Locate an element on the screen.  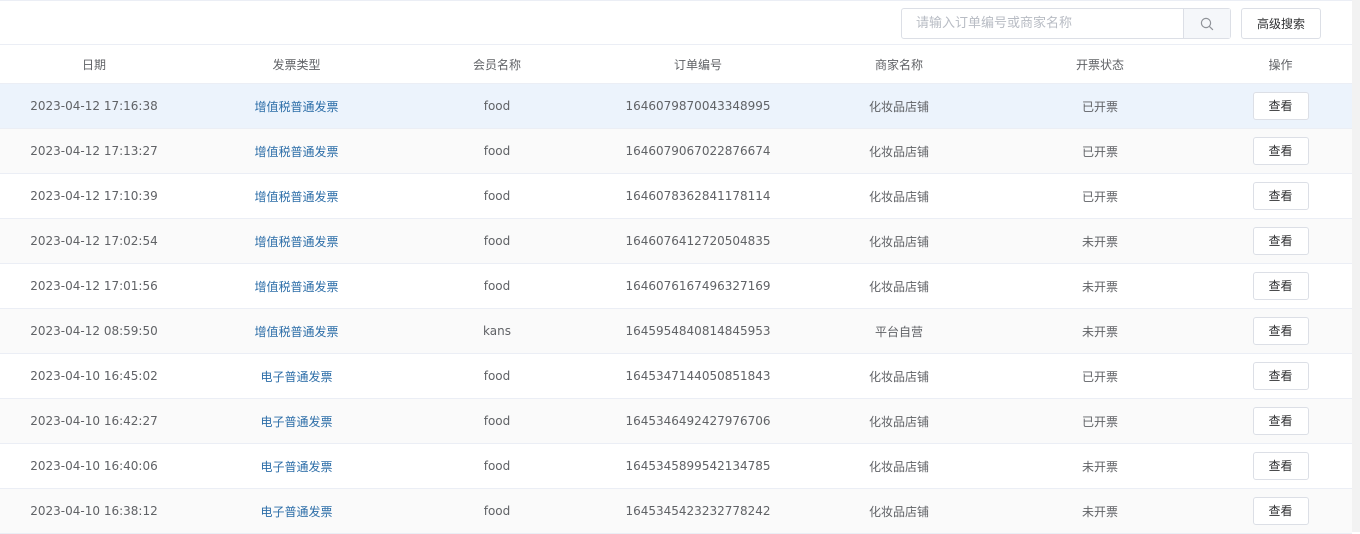
cell-date-text: 2023-04-12 17:02:54 is located at coordinates (94, 241).